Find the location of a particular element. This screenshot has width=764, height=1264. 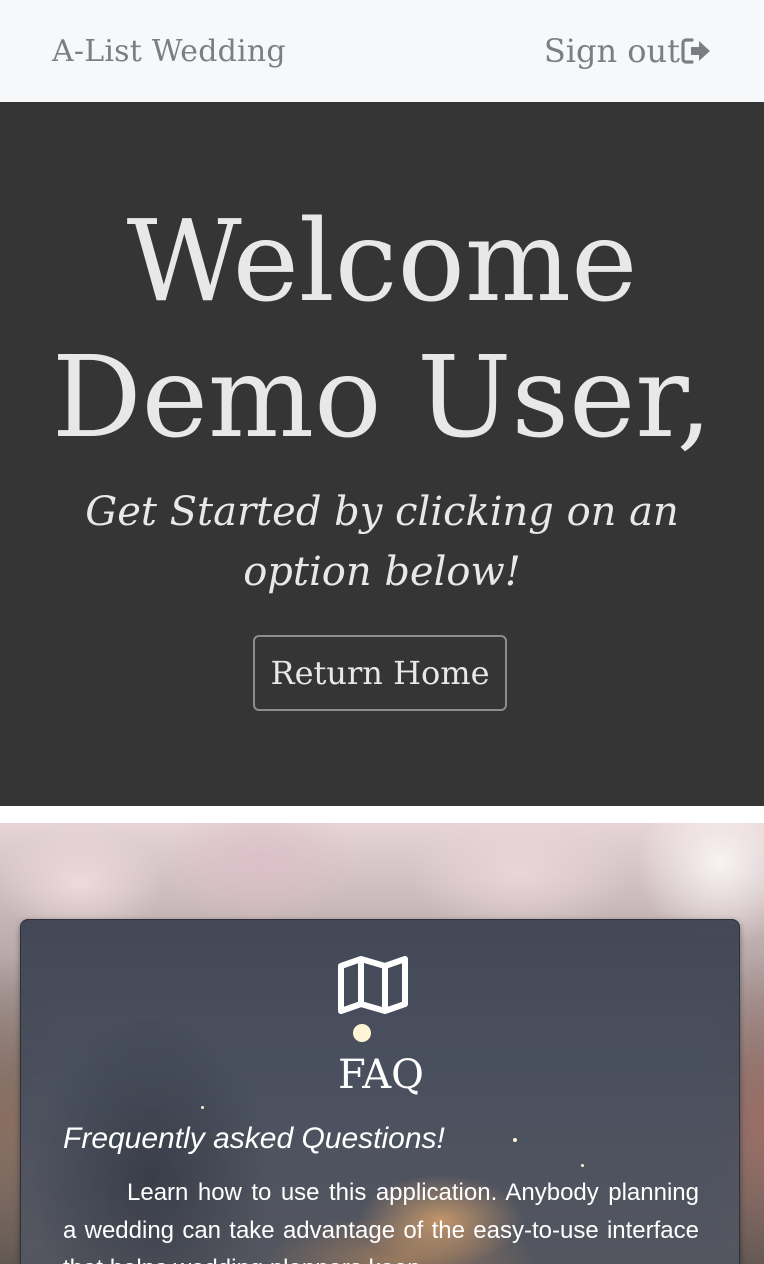

return-home-button: Return Home is located at coordinates (380, 673).